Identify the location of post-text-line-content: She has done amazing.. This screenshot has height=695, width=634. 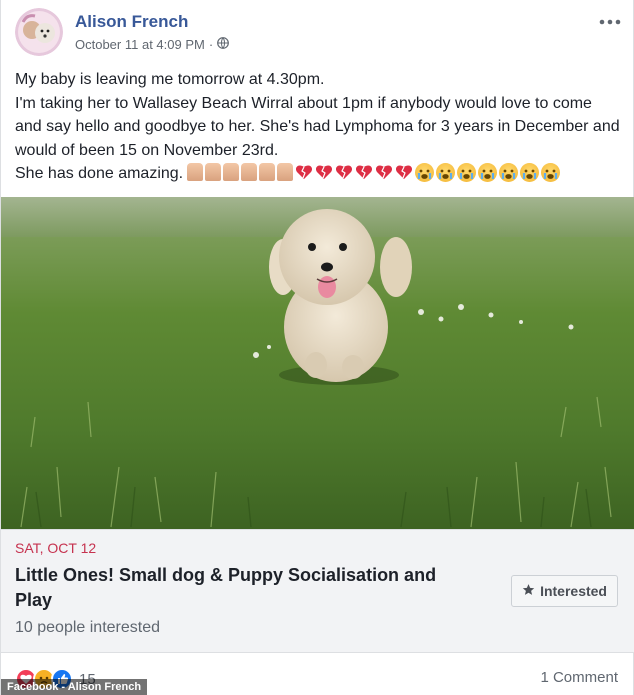
(99, 173).